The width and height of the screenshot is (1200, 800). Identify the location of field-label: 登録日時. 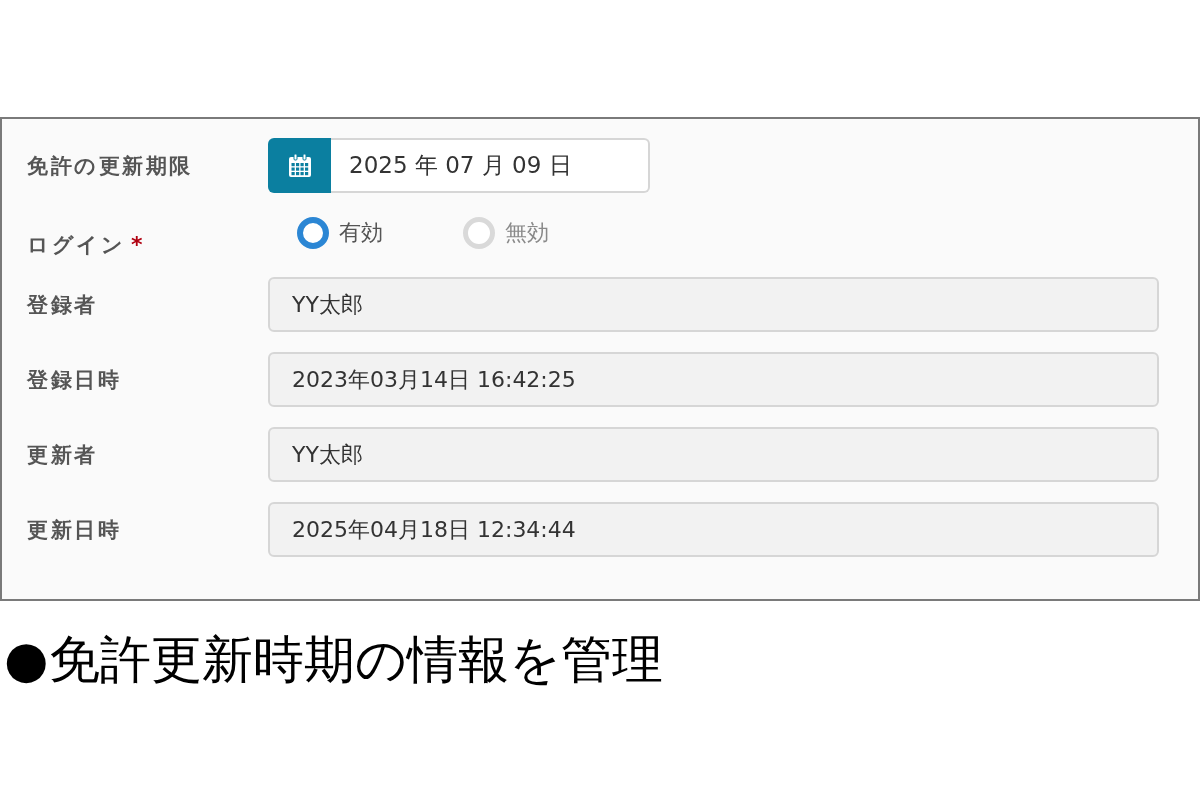
(74, 379).